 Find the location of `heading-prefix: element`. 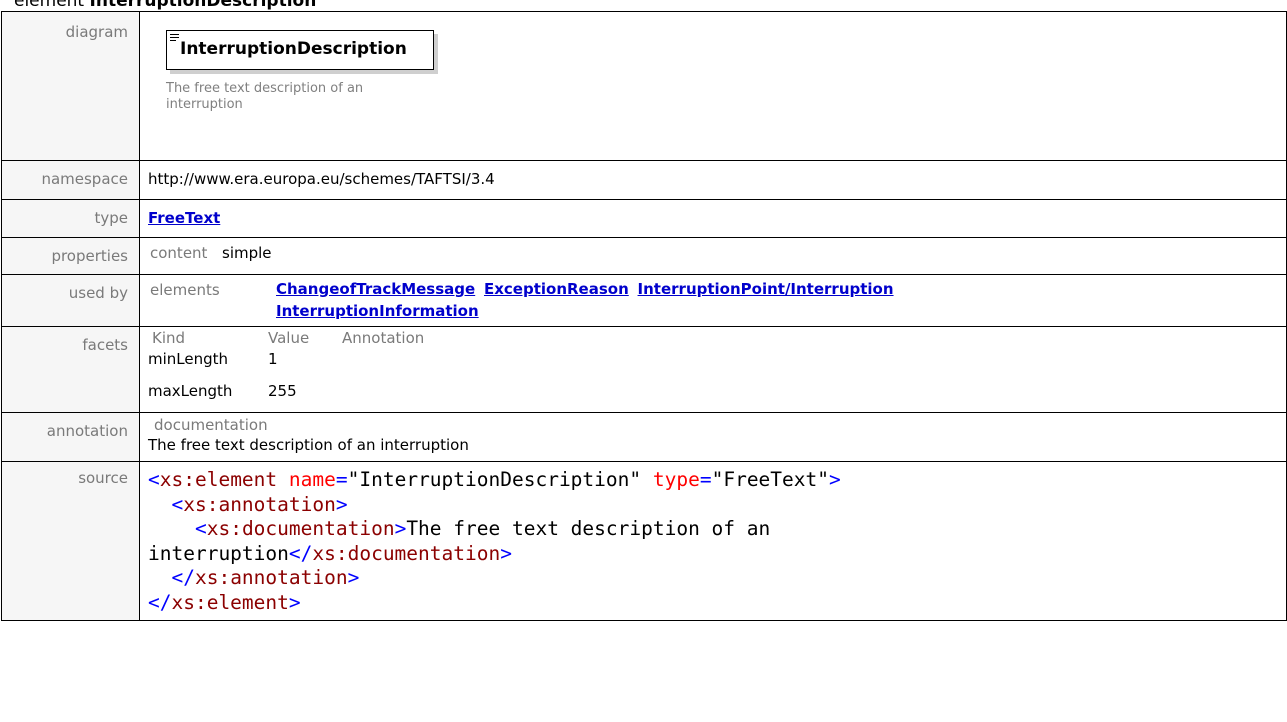

heading-prefix: element is located at coordinates (49, 5).